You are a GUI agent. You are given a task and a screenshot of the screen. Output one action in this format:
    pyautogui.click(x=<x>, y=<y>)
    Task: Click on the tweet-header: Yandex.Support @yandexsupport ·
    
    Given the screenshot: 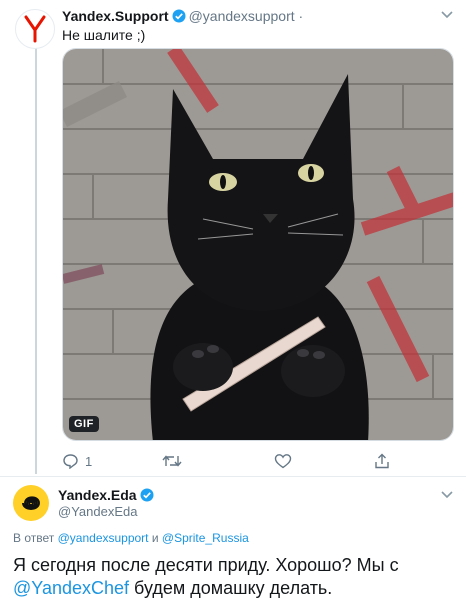 What is the action you would take?
    pyautogui.click(x=182, y=17)
    